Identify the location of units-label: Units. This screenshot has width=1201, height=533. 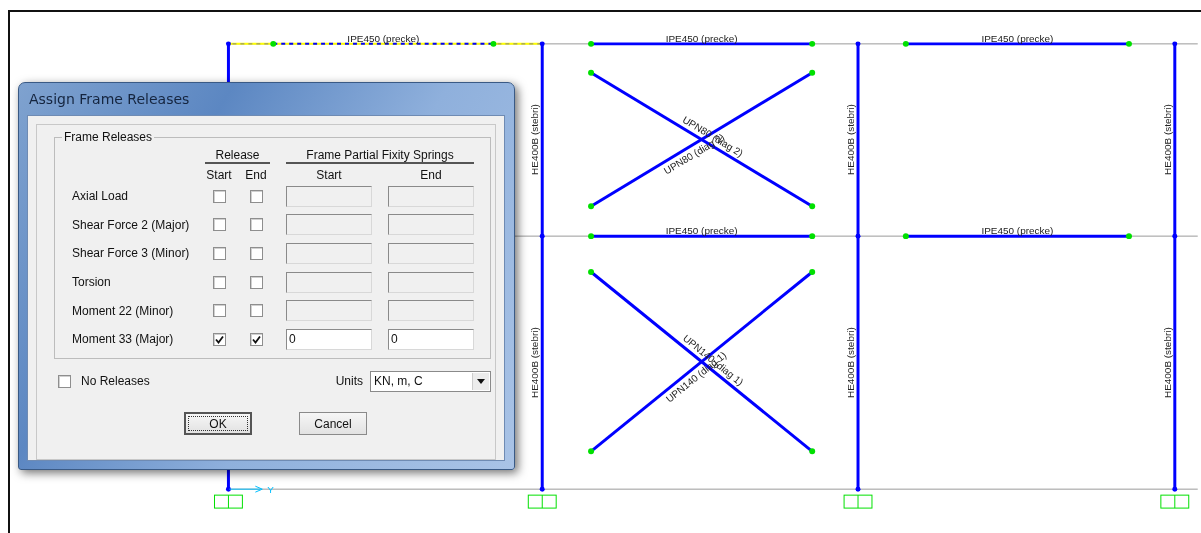
(349, 381).